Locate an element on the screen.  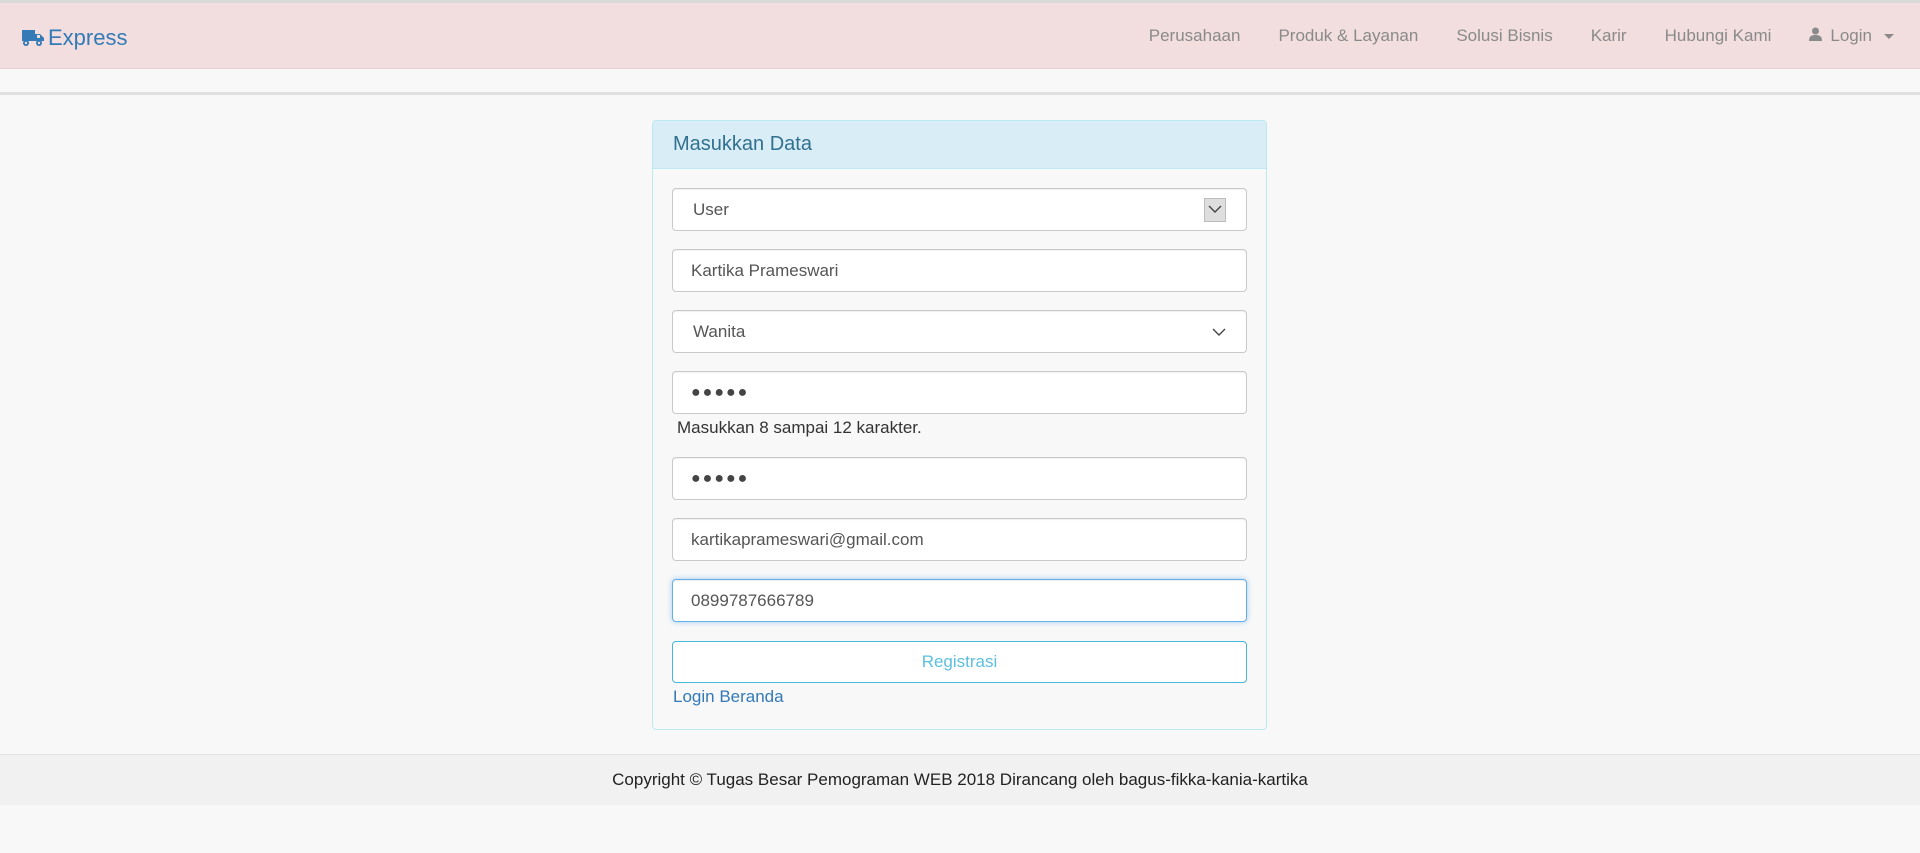
login-label: Login is located at coordinates (1851, 35).